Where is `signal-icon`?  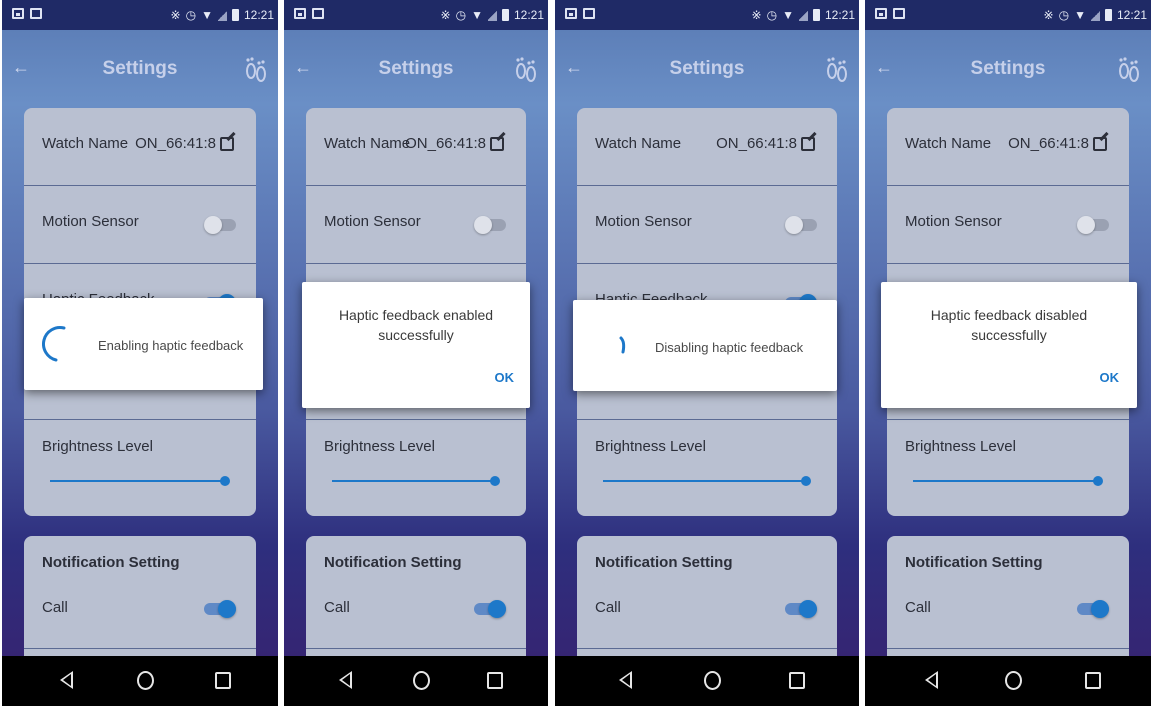
signal-icon is located at coordinates (222, 15).